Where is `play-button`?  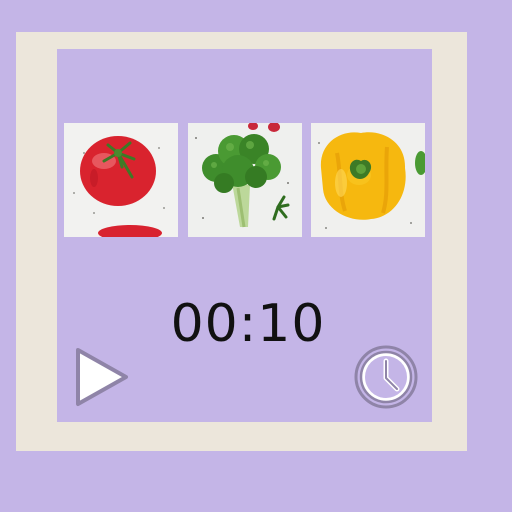 play-button is located at coordinates (102, 377).